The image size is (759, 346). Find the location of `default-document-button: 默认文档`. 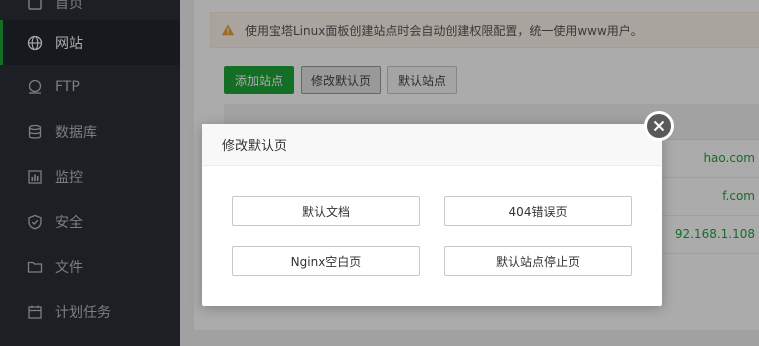

default-document-button: 默认文档 is located at coordinates (326, 211).